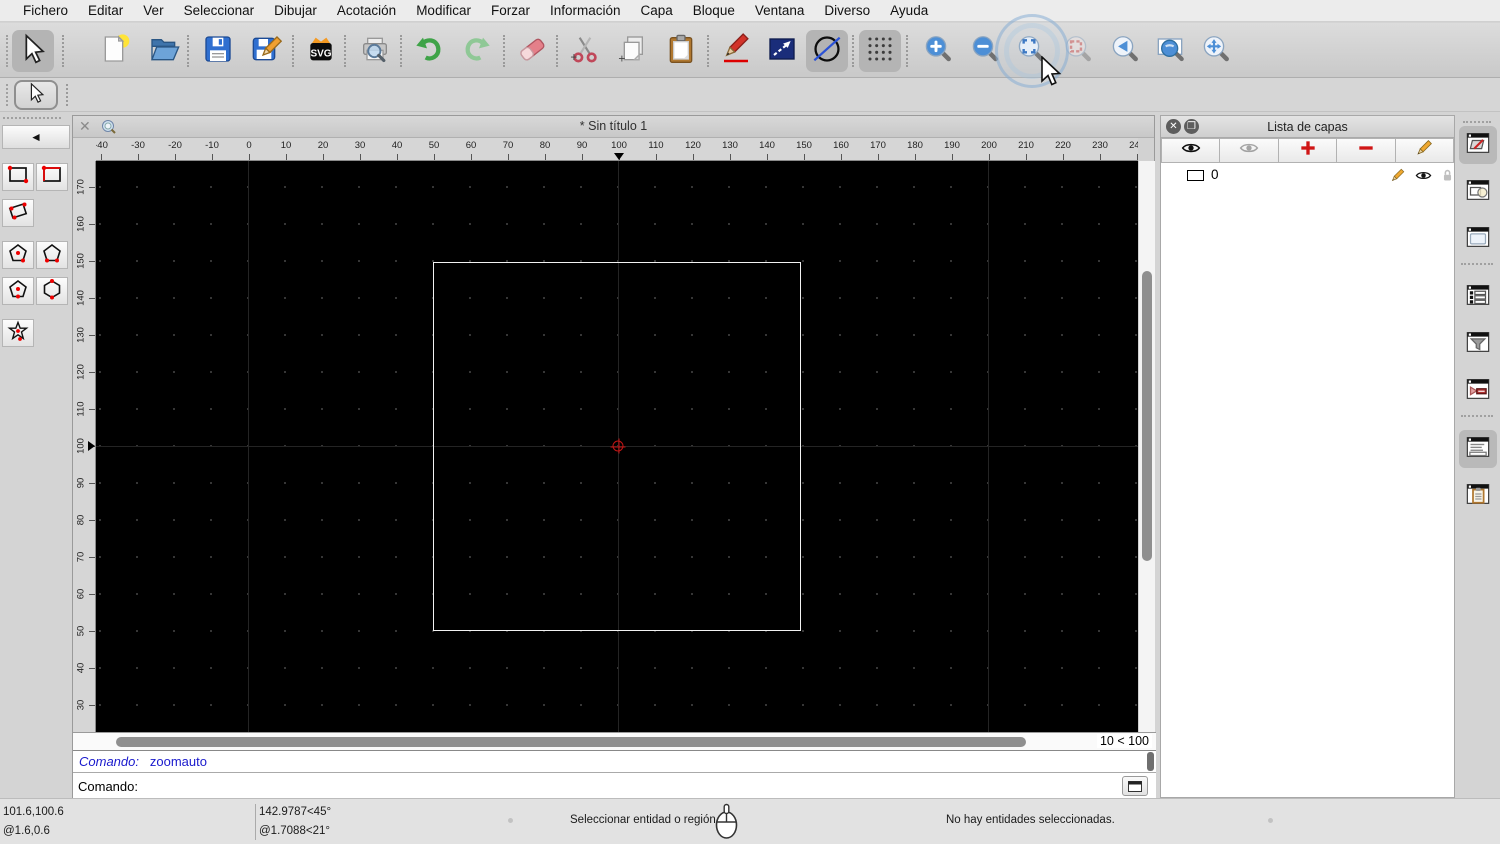 Image resolution: width=1500 pixels, height=844 pixels. Describe the element at coordinates (1478, 344) in the screenshot. I see `selection-filter-toggle-button` at that location.